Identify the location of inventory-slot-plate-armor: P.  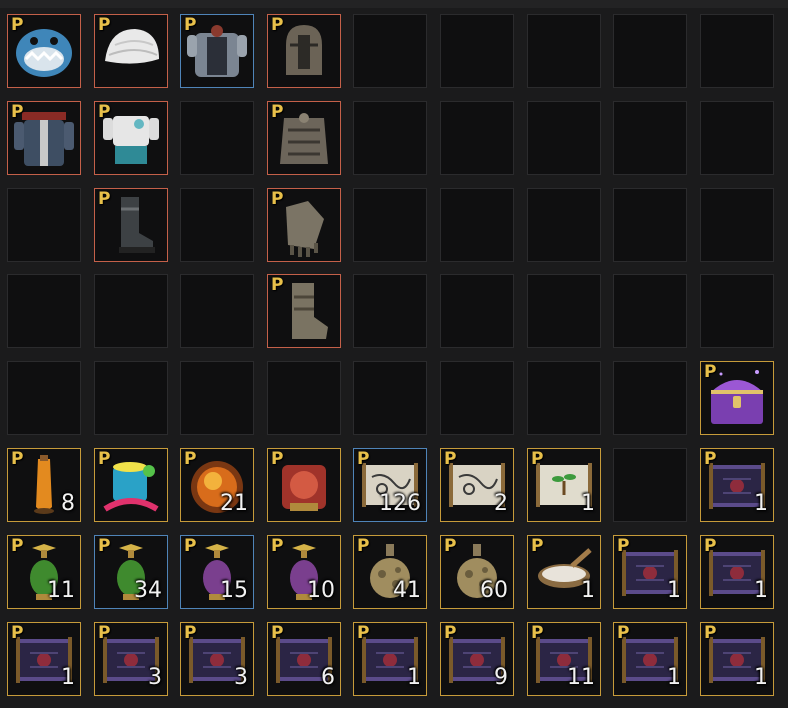
(304, 138).